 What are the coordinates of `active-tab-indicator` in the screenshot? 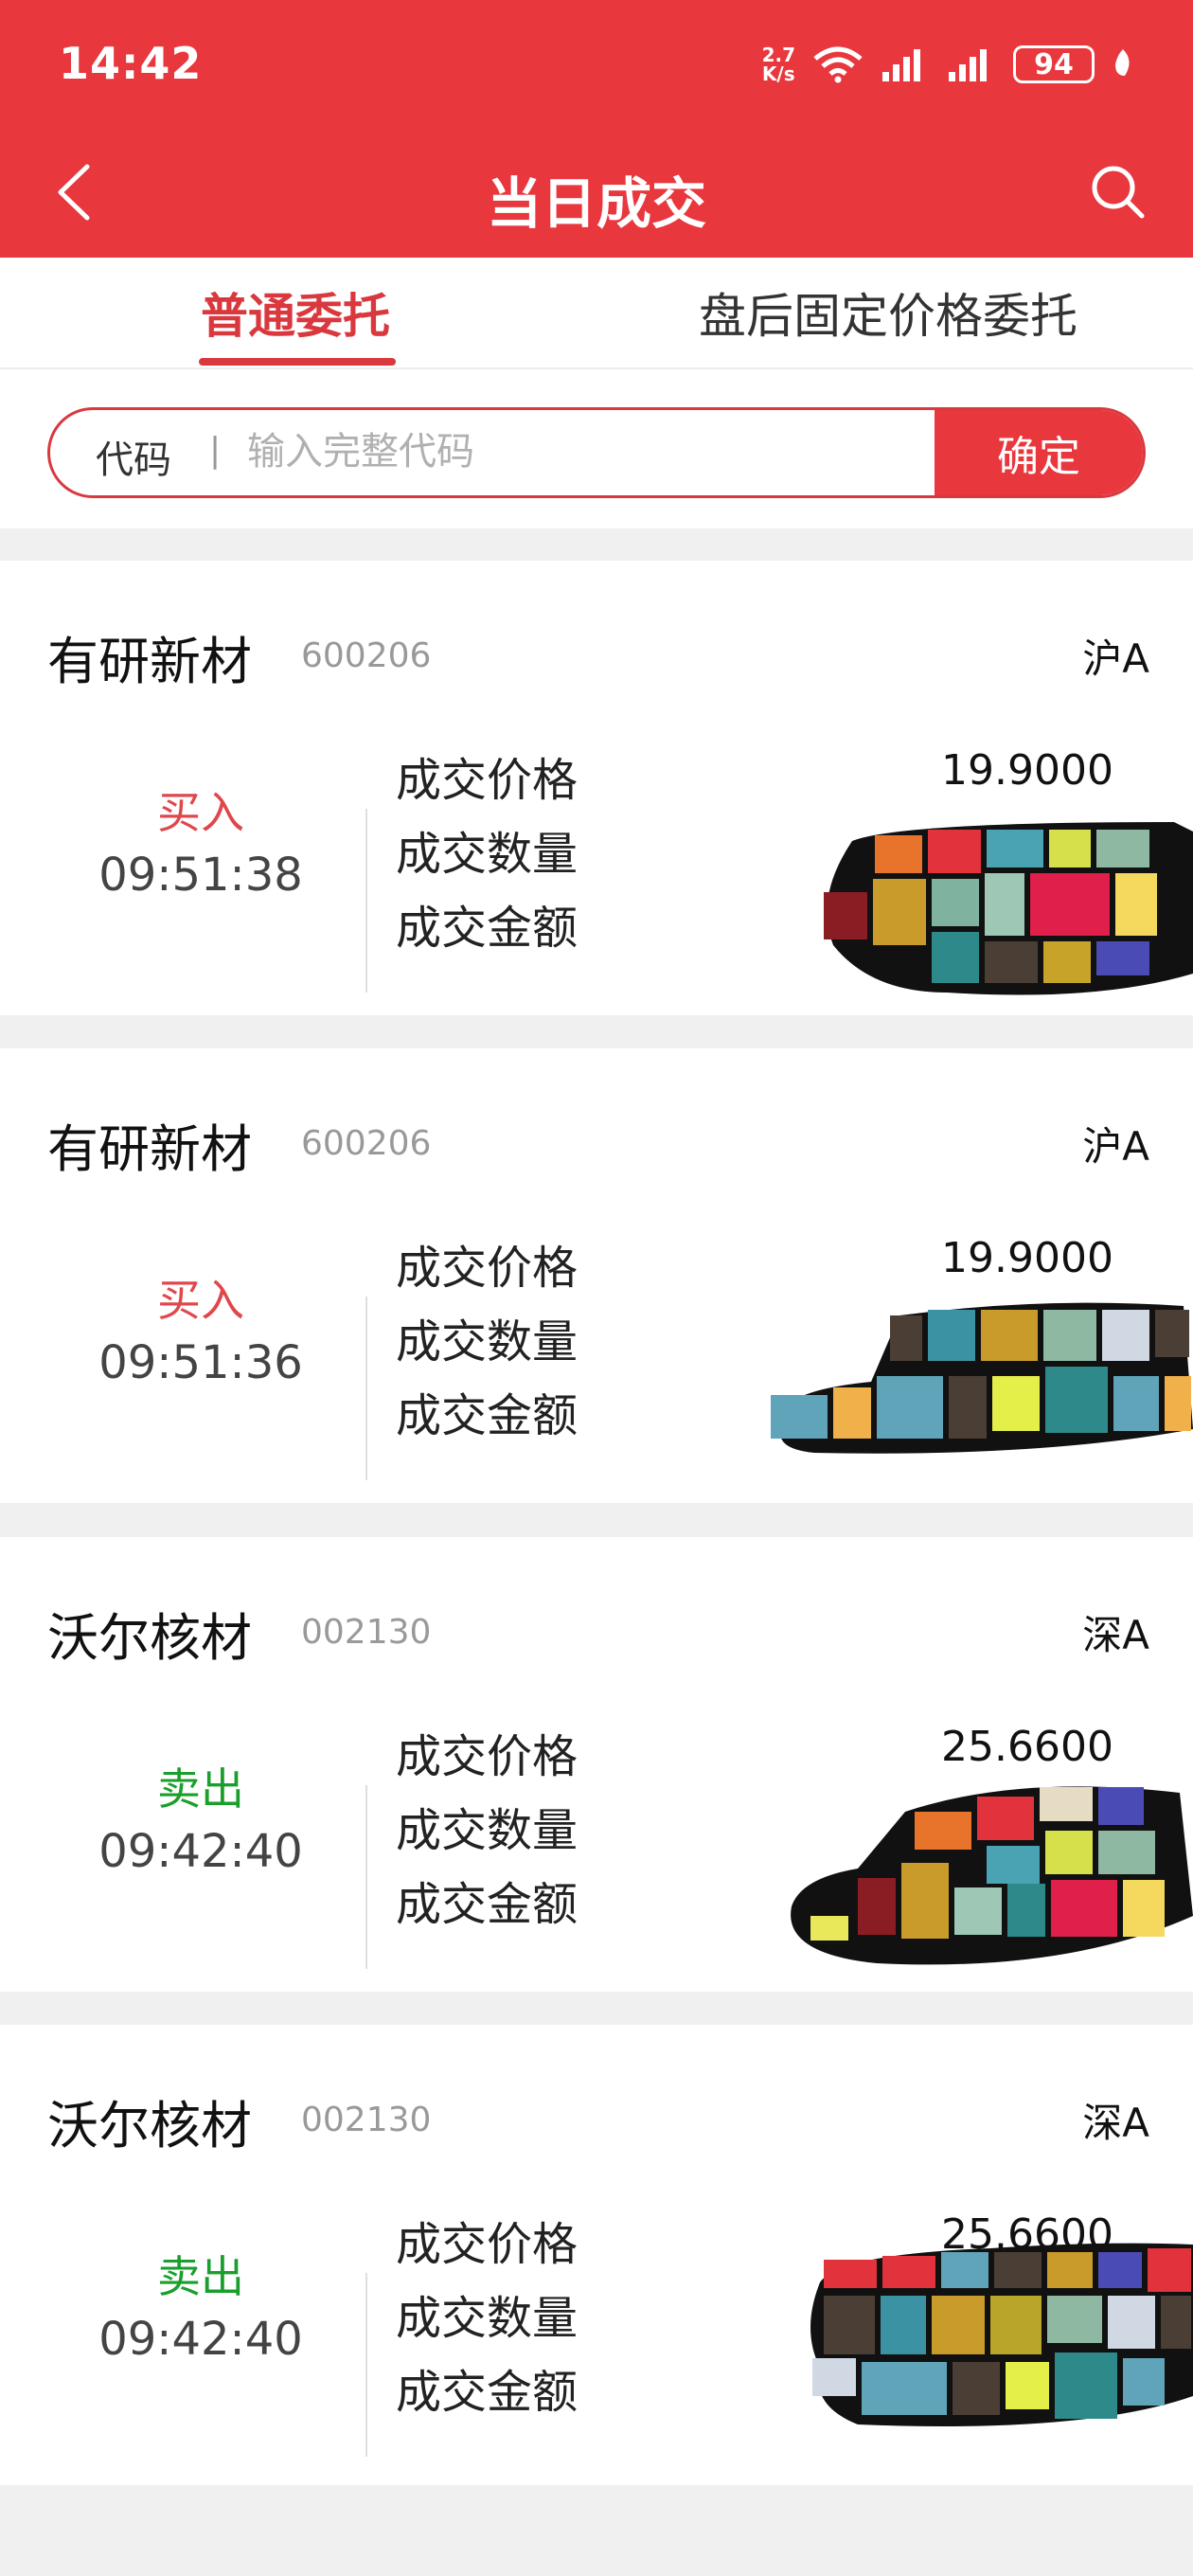 It's located at (297, 362).